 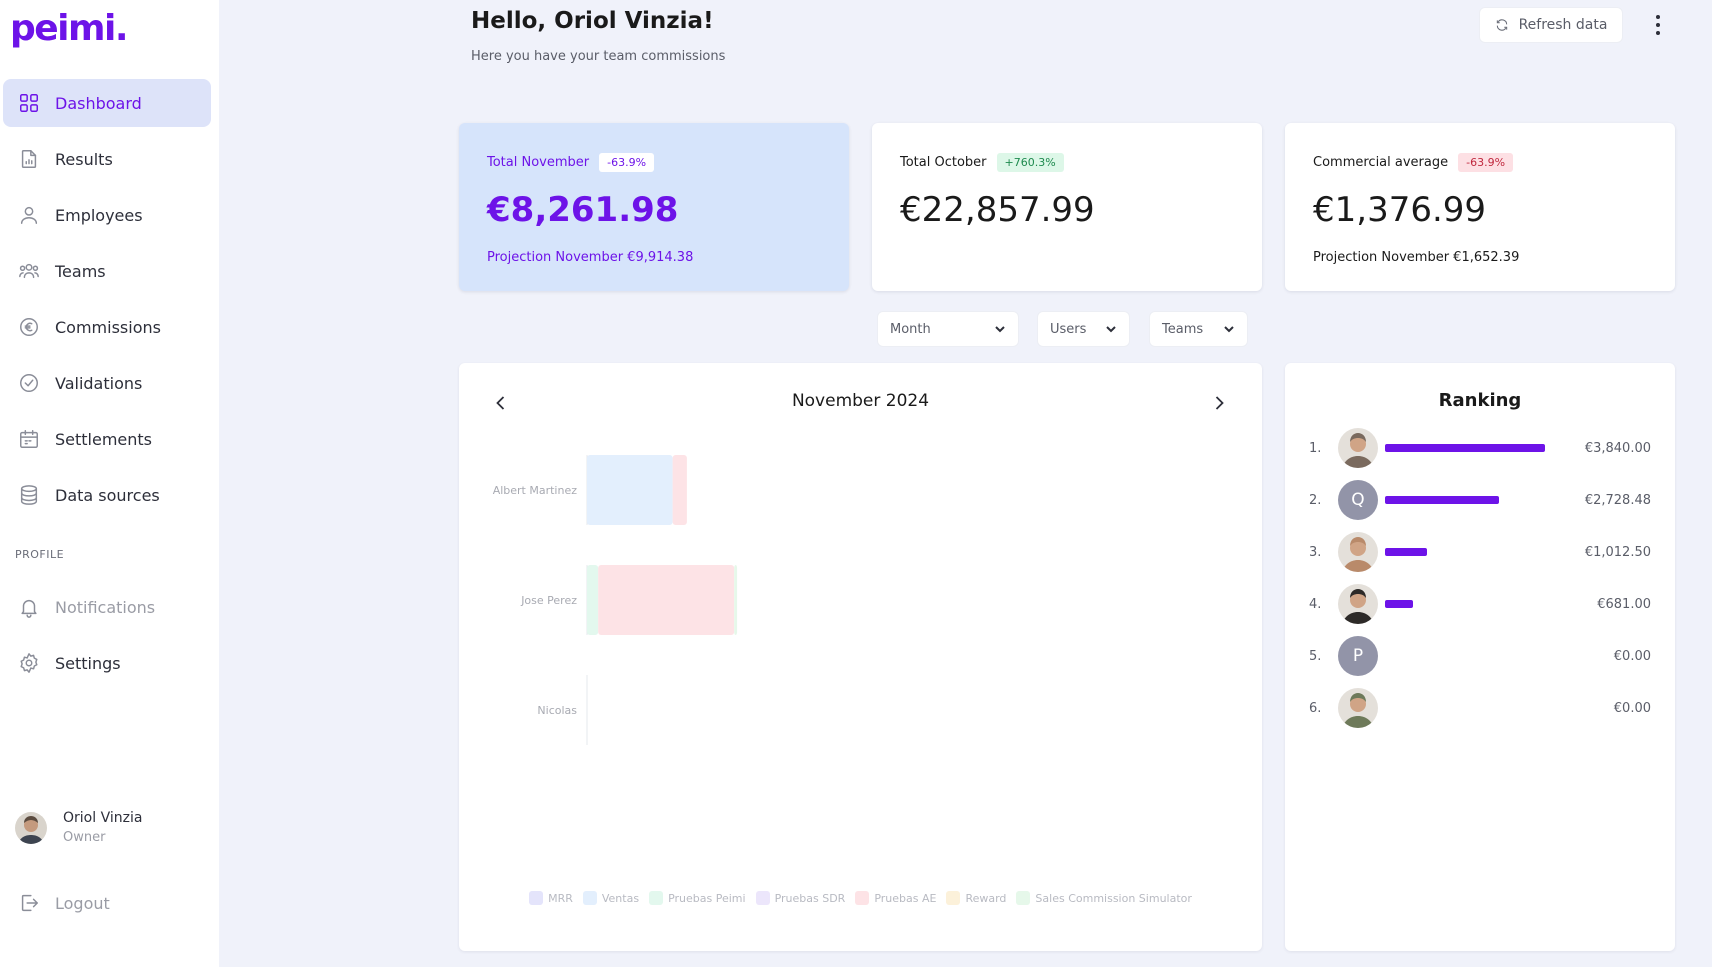 I want to click on ranking-row: 1. €3,840.00, so click(x=1480, y=448).